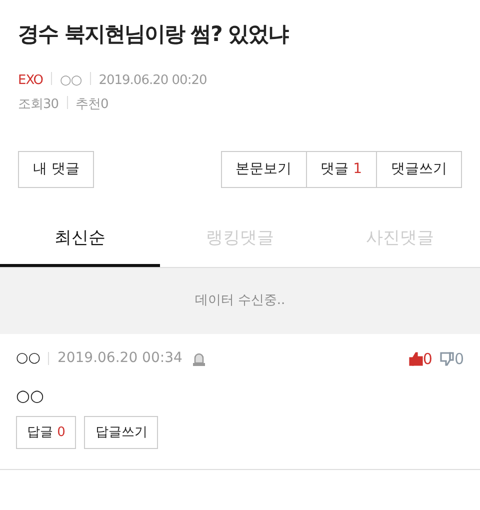 The image size is (480, 510). What do you see at coordinates (30, 396) in the screenshot?
I see `comment-text: ○○` at bounding box center [30, 396].